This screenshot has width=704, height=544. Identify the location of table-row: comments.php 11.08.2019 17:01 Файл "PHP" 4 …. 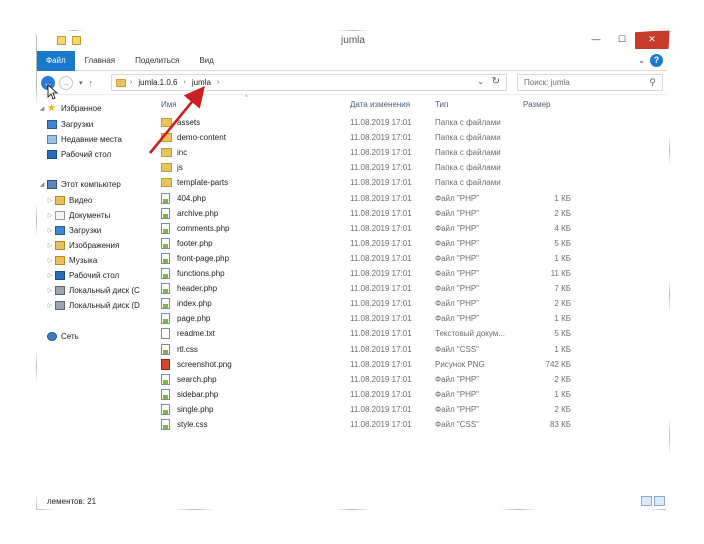
(413, 228).